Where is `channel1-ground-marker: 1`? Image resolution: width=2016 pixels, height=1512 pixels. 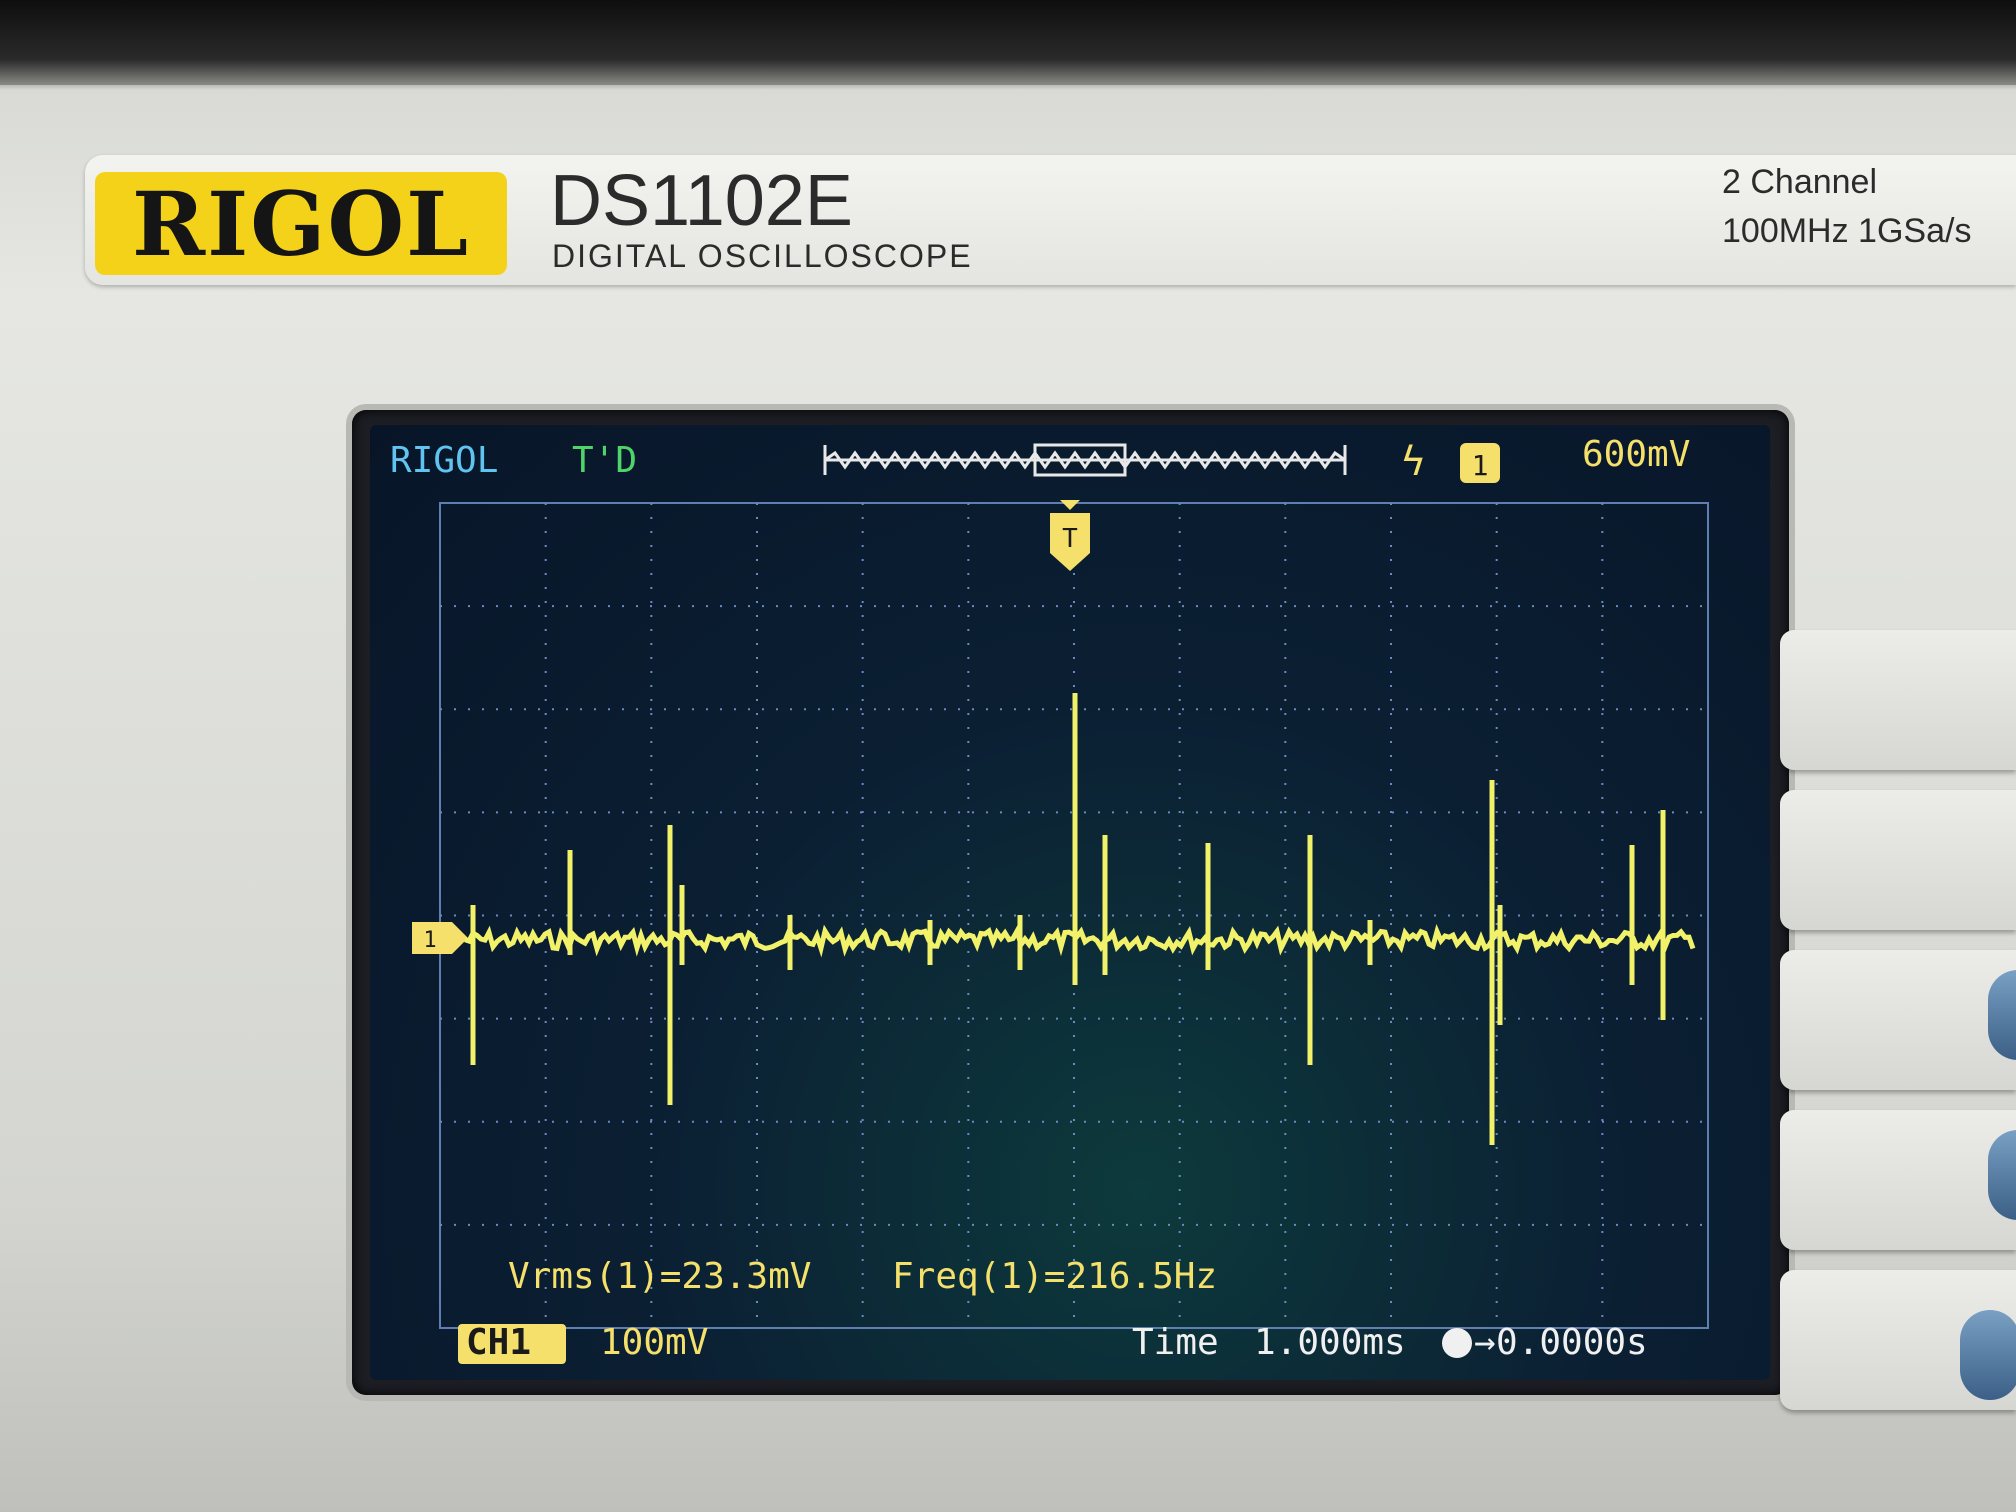
channel1-ground-marker: 1 is located at coordinates (440, 938).